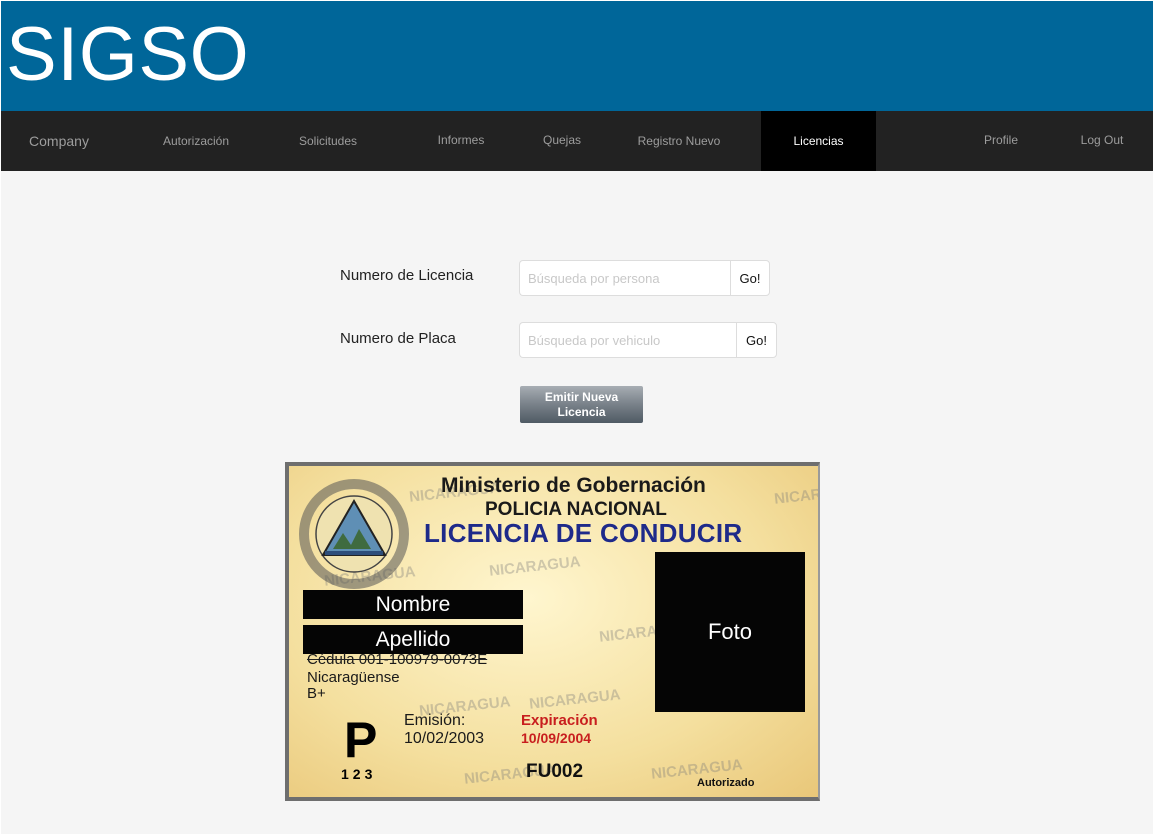 The image size is (1153, 836). Describe the element at coordinates (353, 677) in the screenshot. I see `card-nacionalidad-text: Nicaragüense` at that location.